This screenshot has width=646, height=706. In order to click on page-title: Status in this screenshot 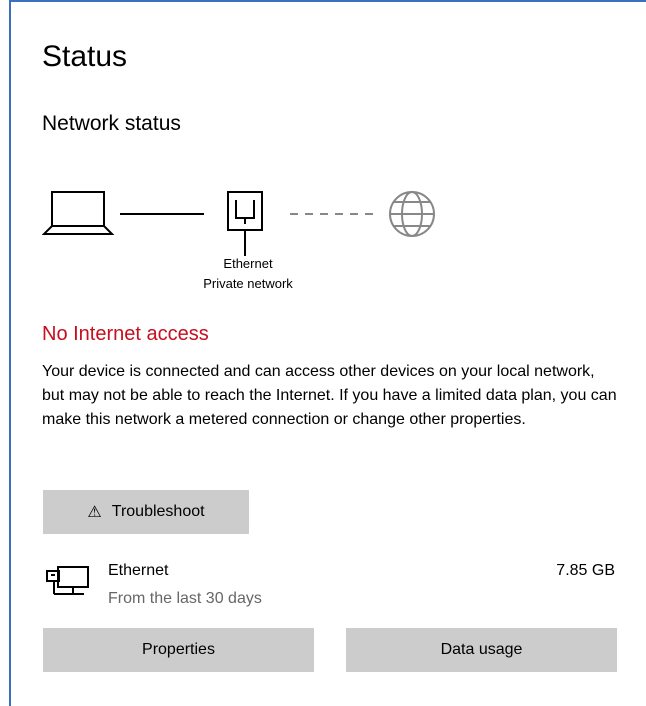, I will do `click(85, 56)`.